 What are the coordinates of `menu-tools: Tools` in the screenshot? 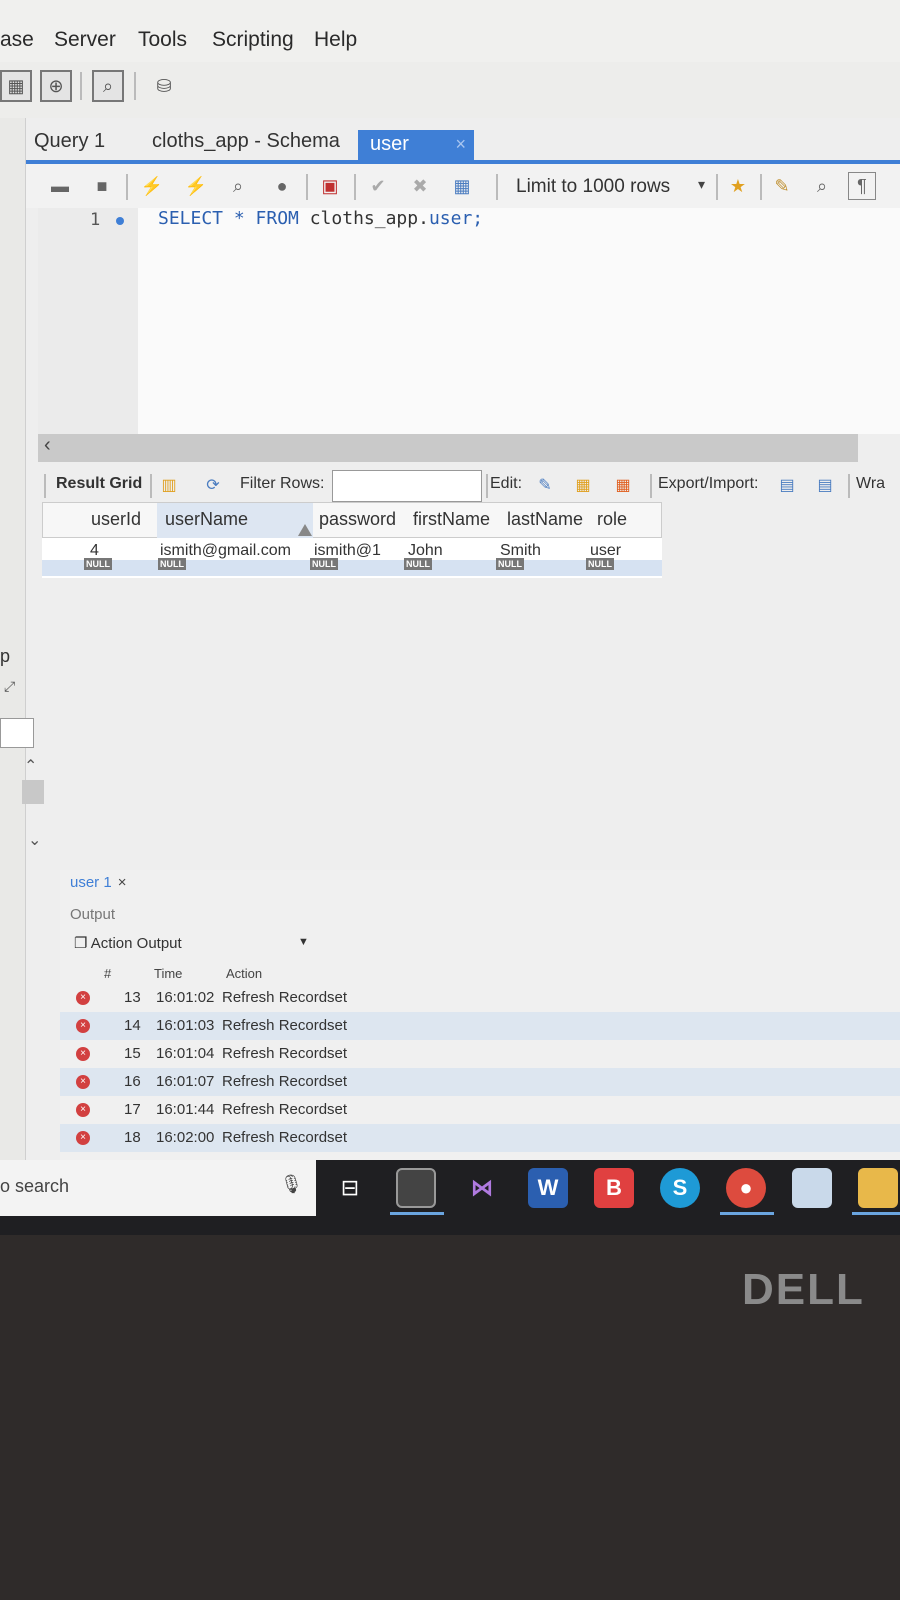 It's located at (162, 40).